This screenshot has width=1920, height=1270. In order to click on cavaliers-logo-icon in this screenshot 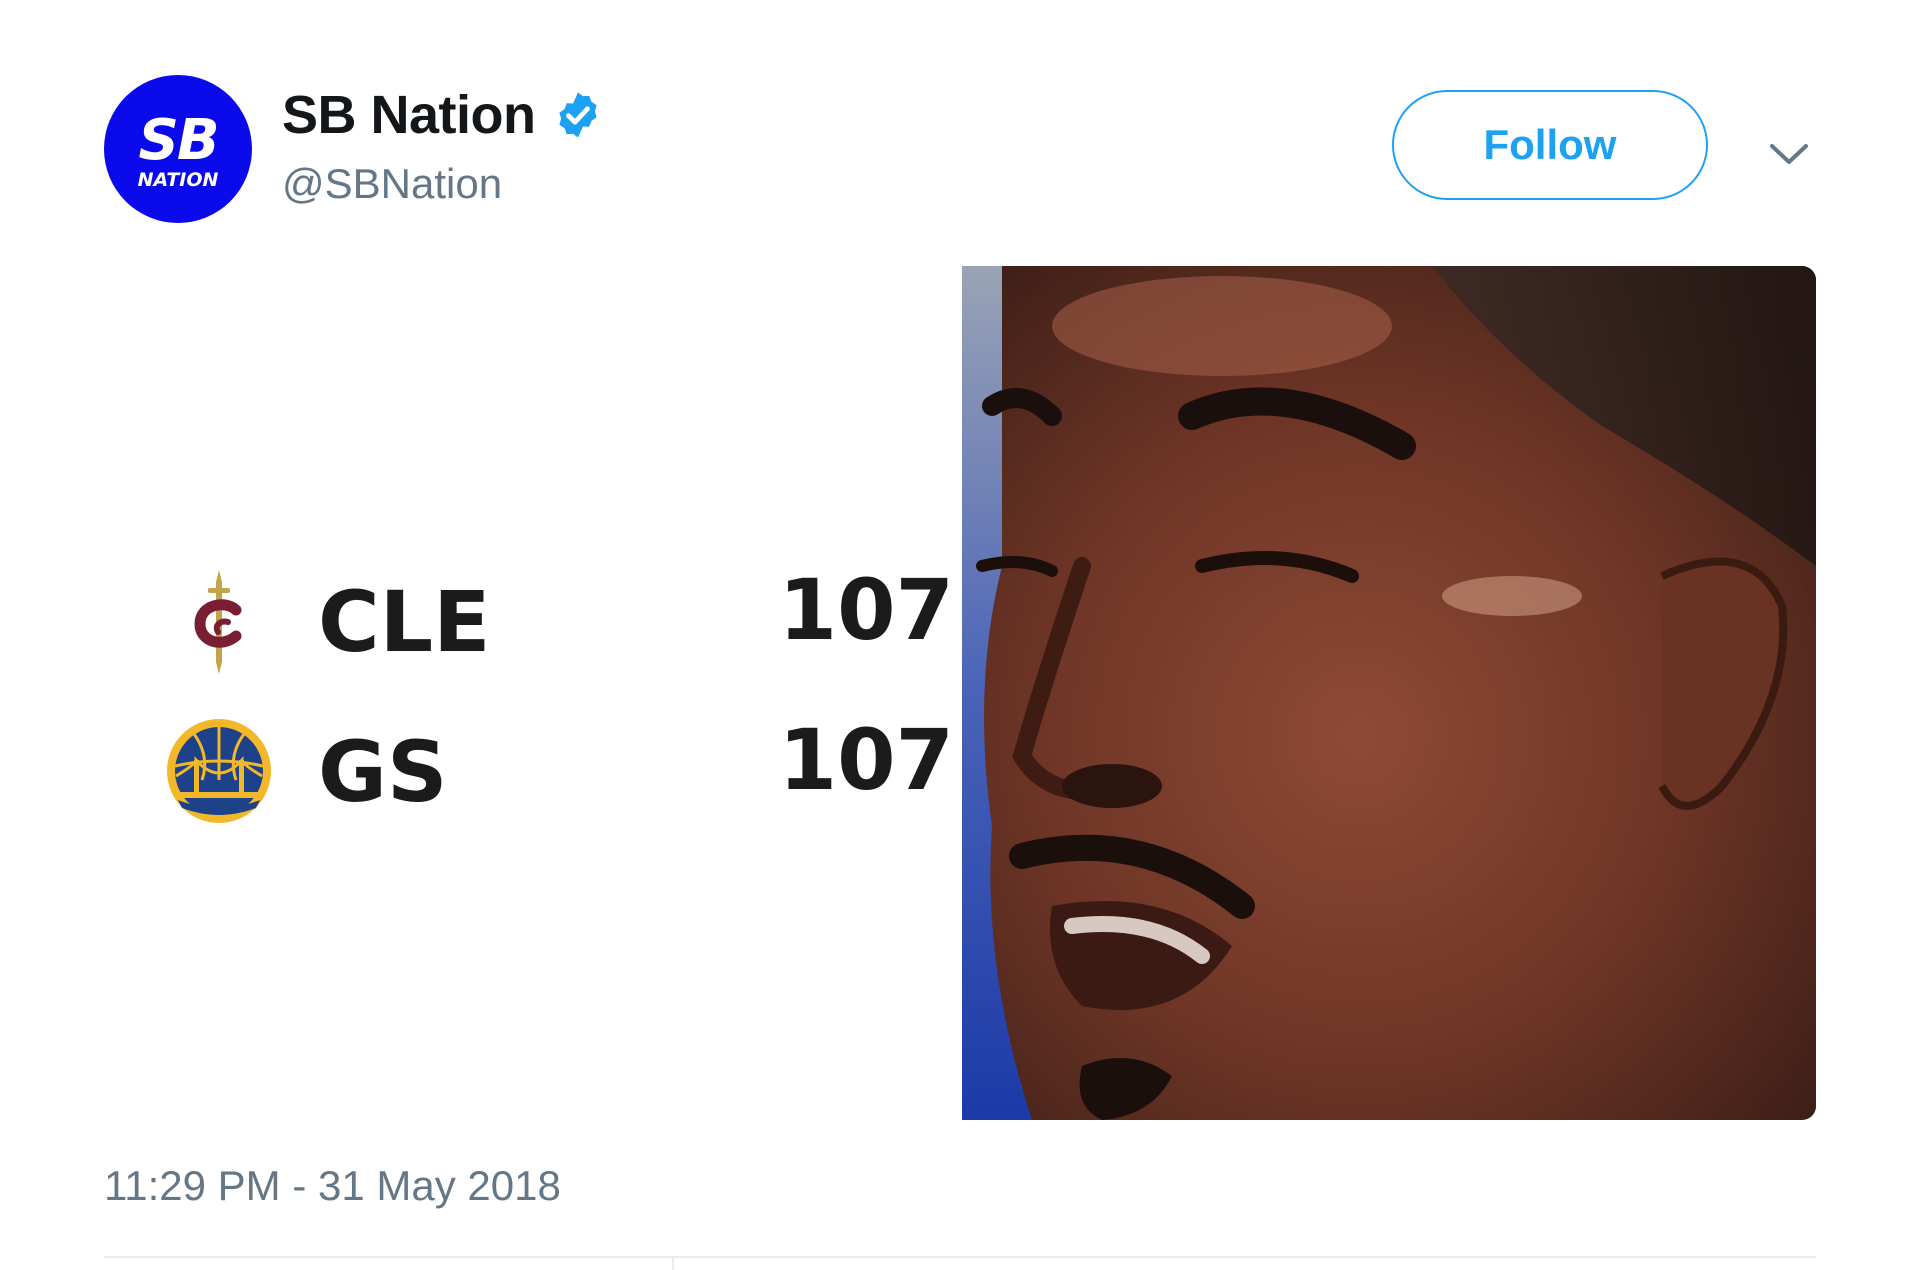, I will do `click(218, 622)`.